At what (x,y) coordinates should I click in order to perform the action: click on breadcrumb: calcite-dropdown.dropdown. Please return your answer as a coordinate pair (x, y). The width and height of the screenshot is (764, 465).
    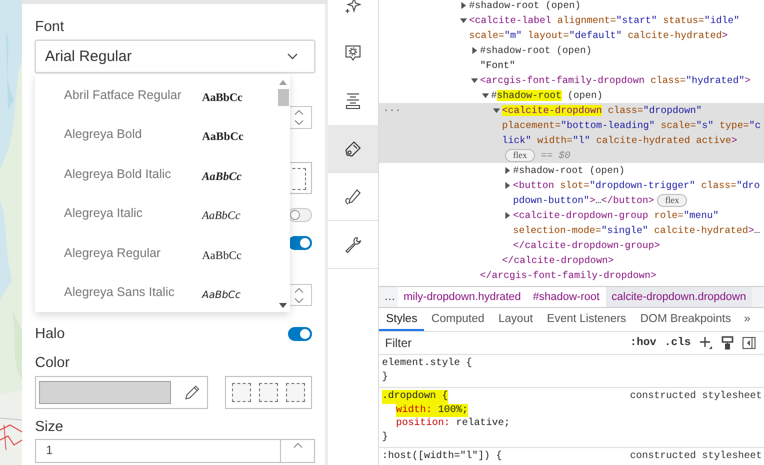
    Looking at the image, I should click on (679, 297).